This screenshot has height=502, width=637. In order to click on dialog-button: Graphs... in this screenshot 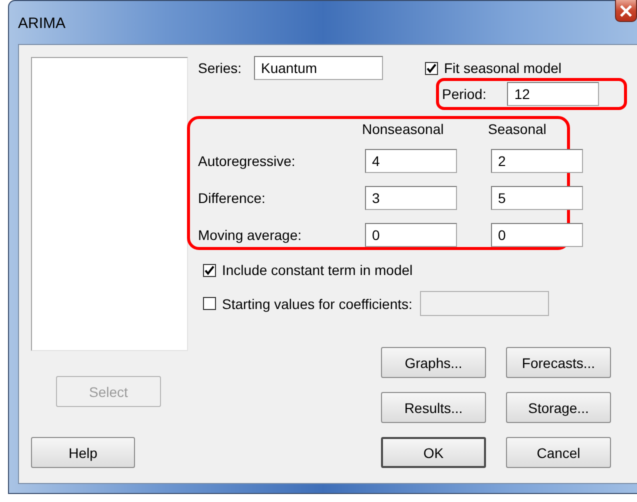, I will do `click(433, 362)`.